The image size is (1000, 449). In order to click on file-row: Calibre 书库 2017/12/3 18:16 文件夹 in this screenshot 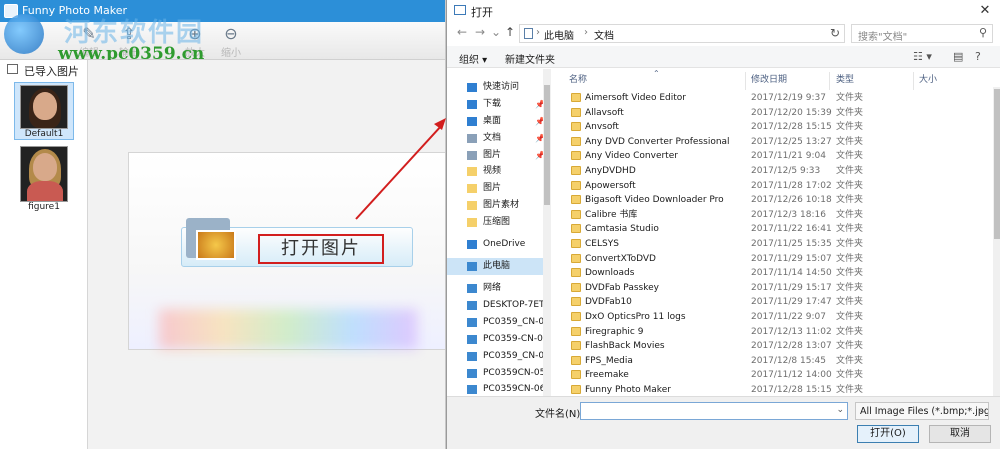, I will do `click(770, 215)`.